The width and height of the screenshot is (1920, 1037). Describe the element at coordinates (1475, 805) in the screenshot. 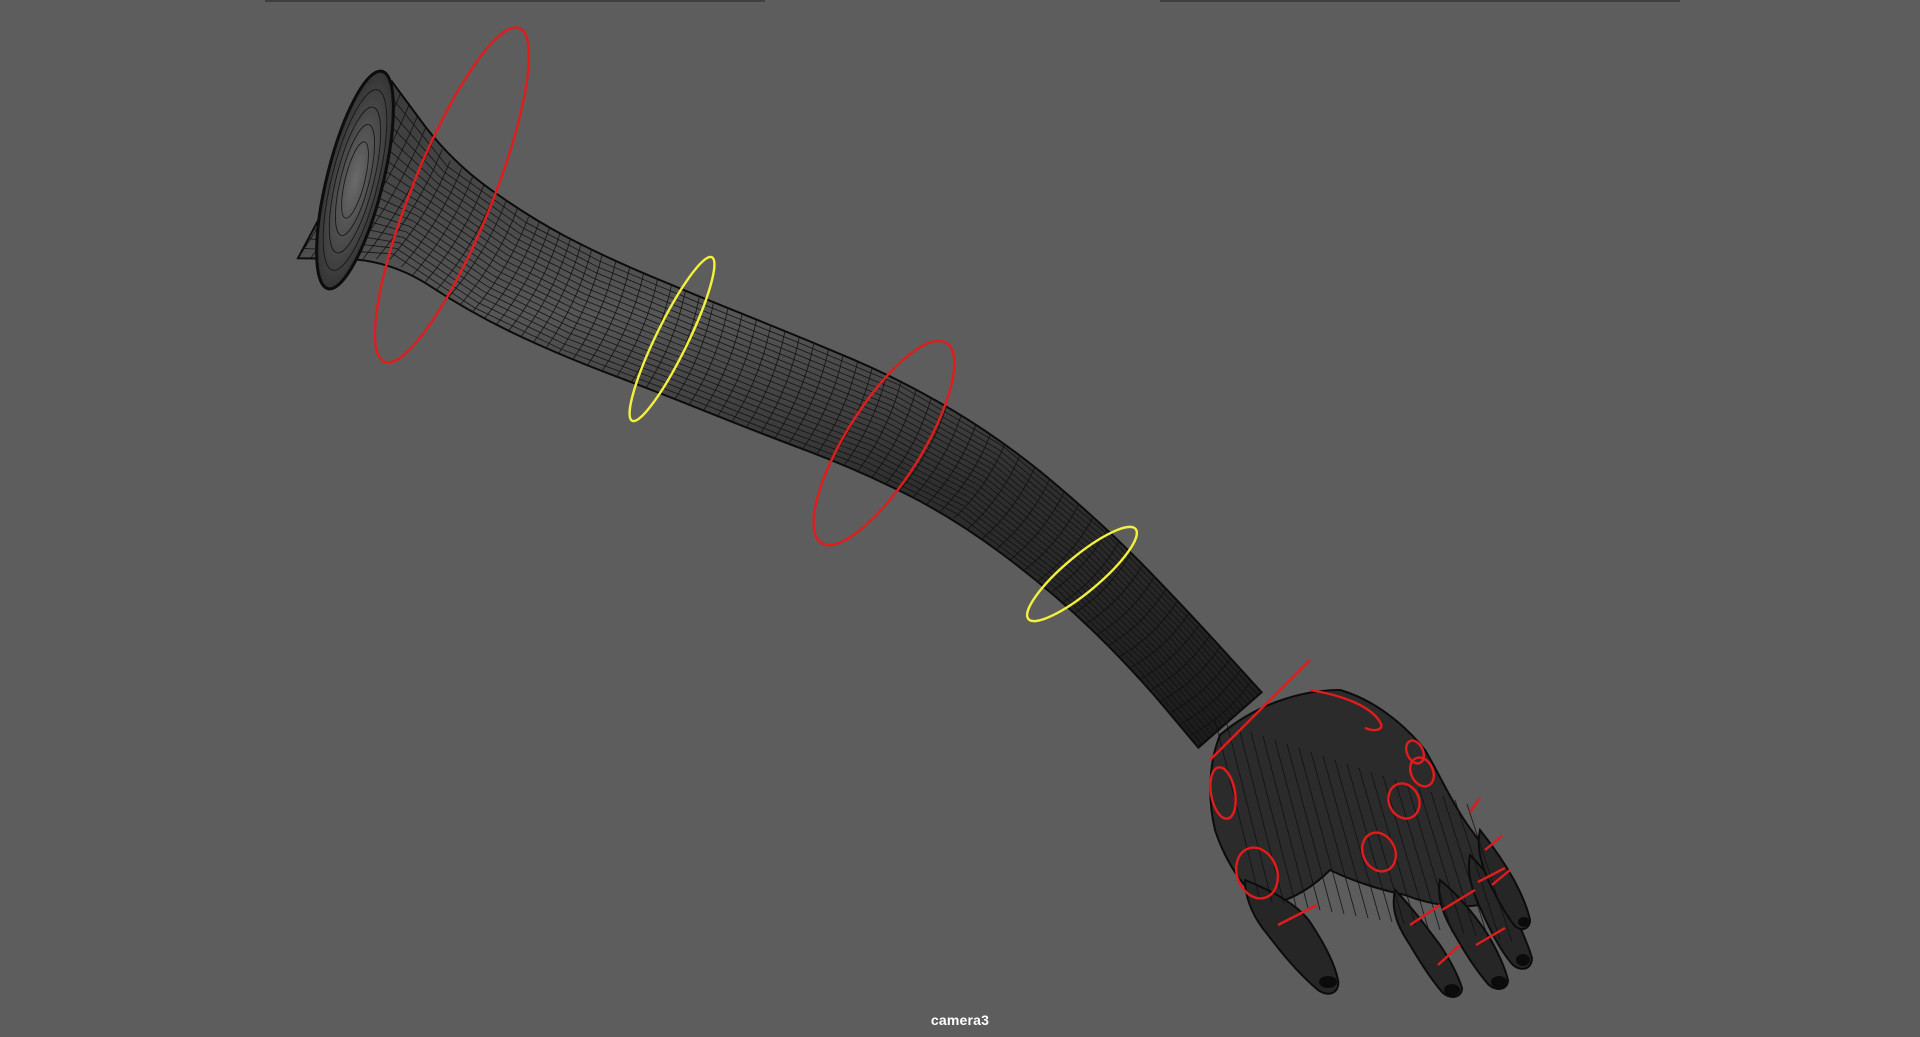

I see `pinky-tip-ctrl` at that location.